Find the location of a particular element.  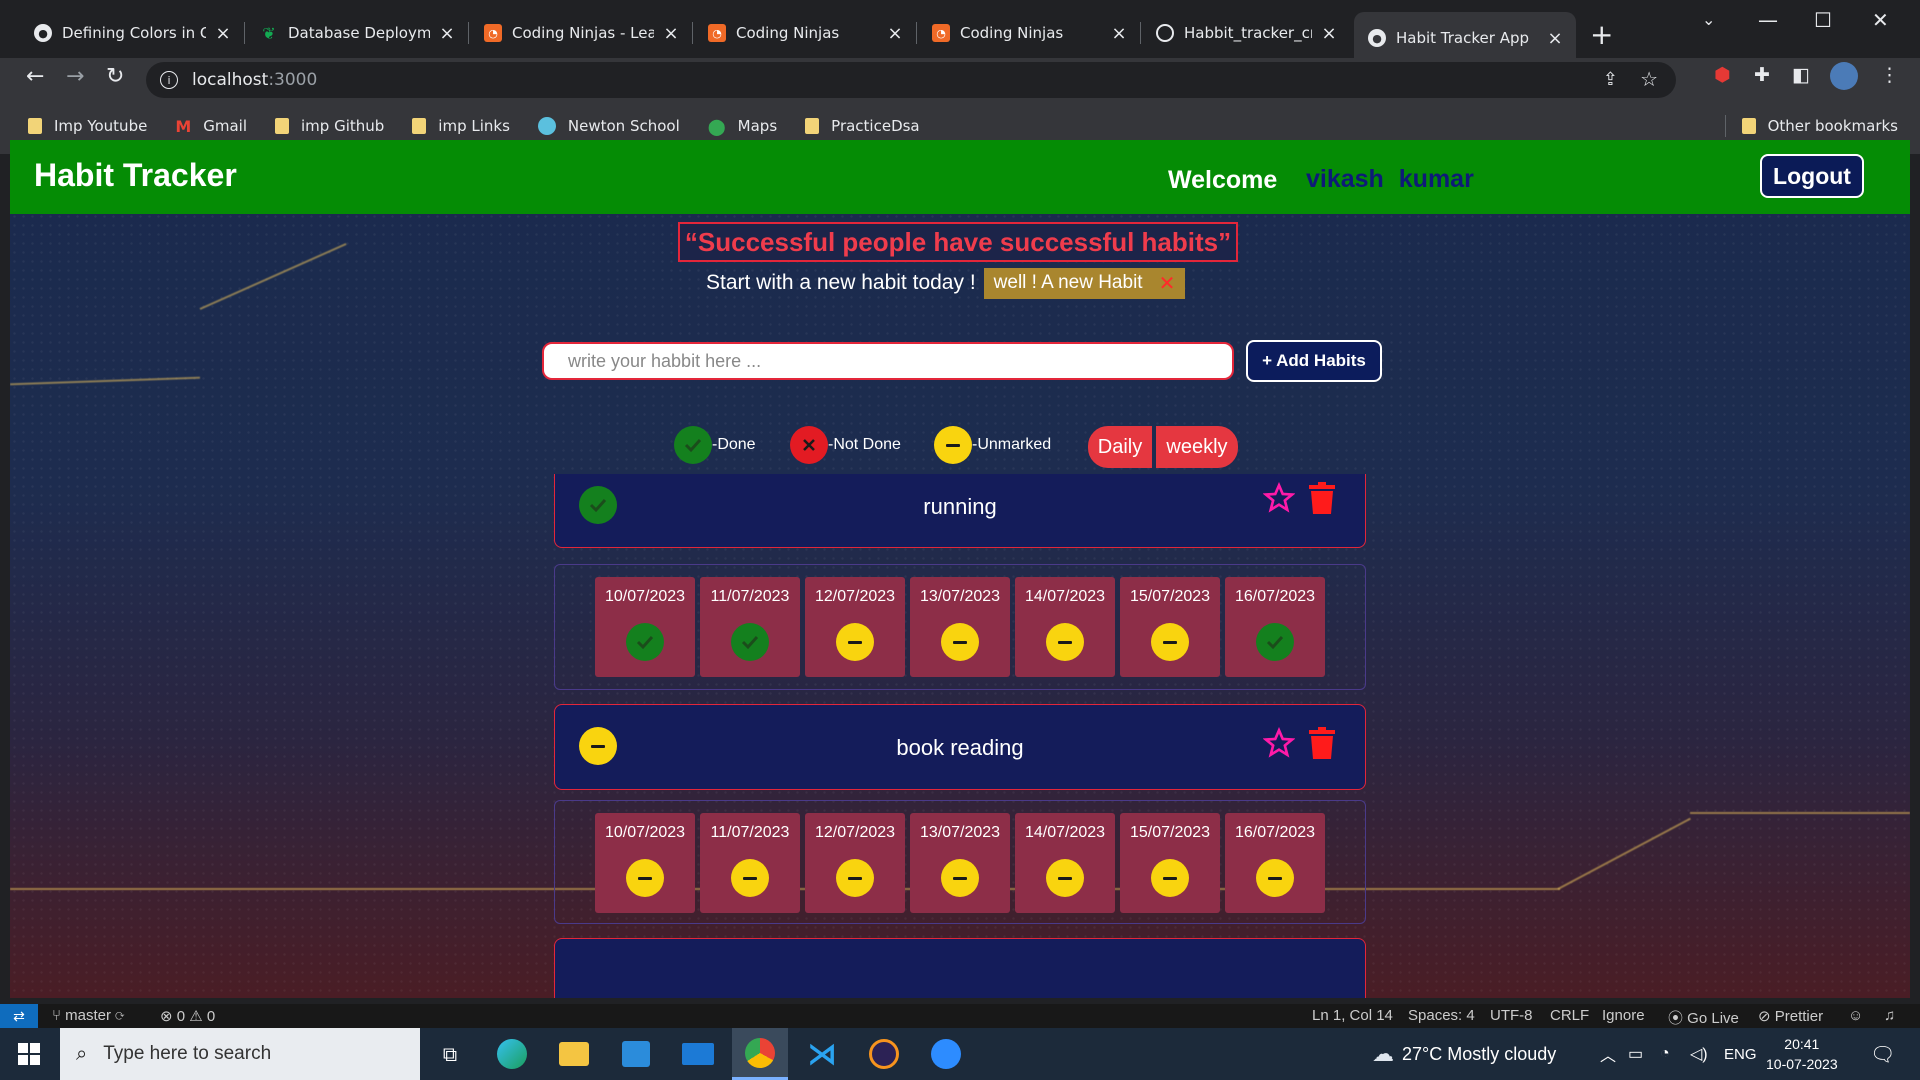

language-indicator: ENG is located at coordinates (1740, 1054).